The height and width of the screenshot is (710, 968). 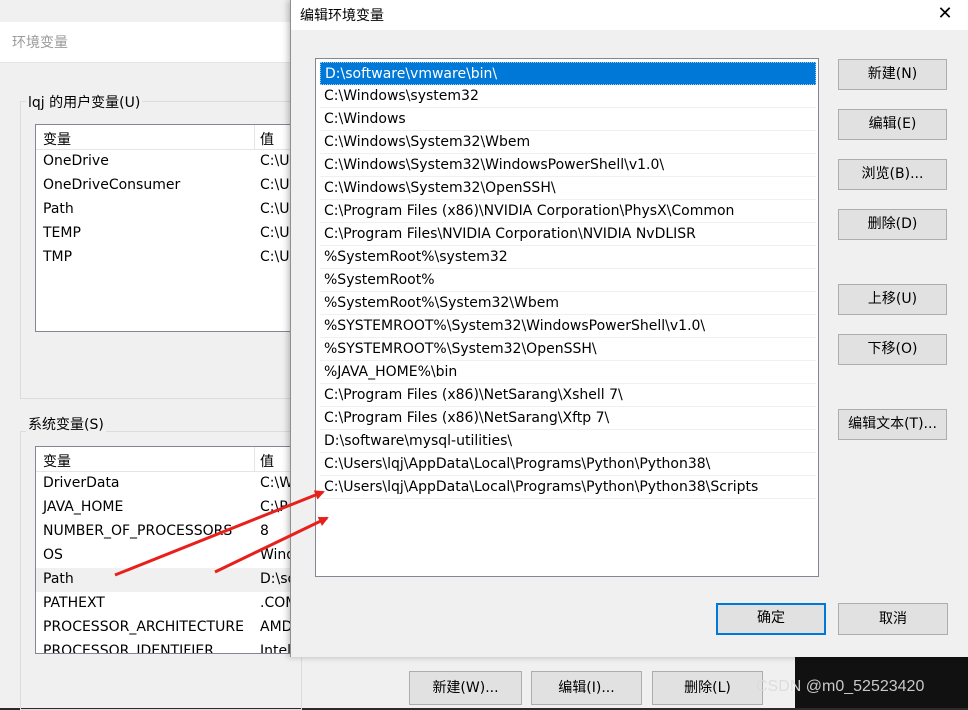 I want to click on var-name: OneDriveConsumer, so click(x=112, y=185).